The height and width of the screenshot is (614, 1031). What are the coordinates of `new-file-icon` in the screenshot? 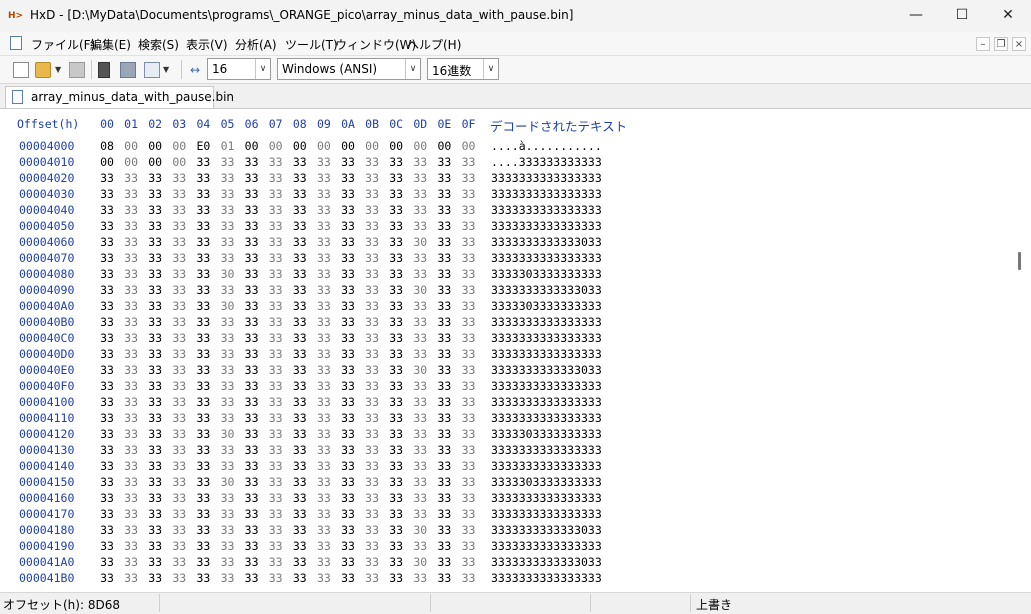 It's located at (21, 70).